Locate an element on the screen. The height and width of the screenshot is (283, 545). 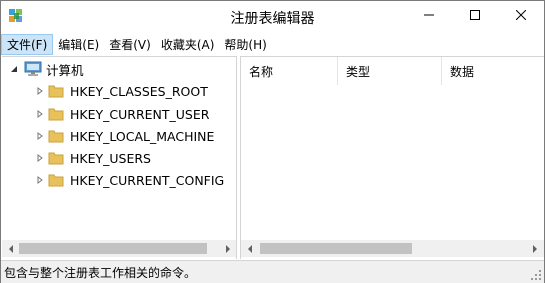
tree-root-label: 计算机 is located at coordinates (65, 70).